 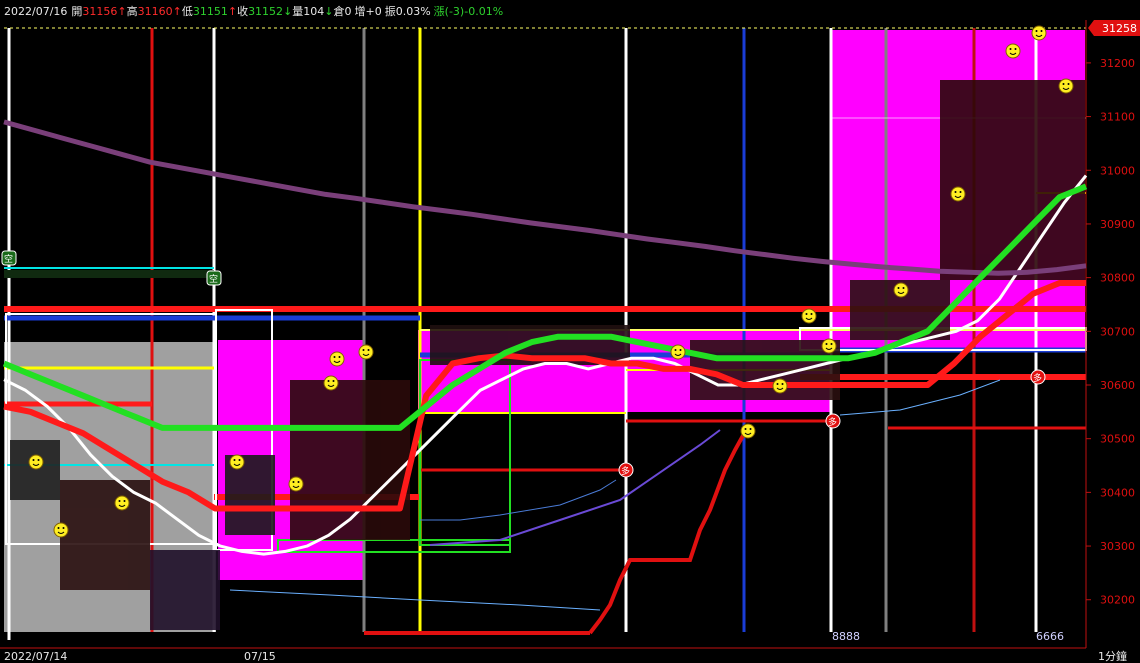 I want to click on x-mark-label: 8888, so click(x=846, y=636).